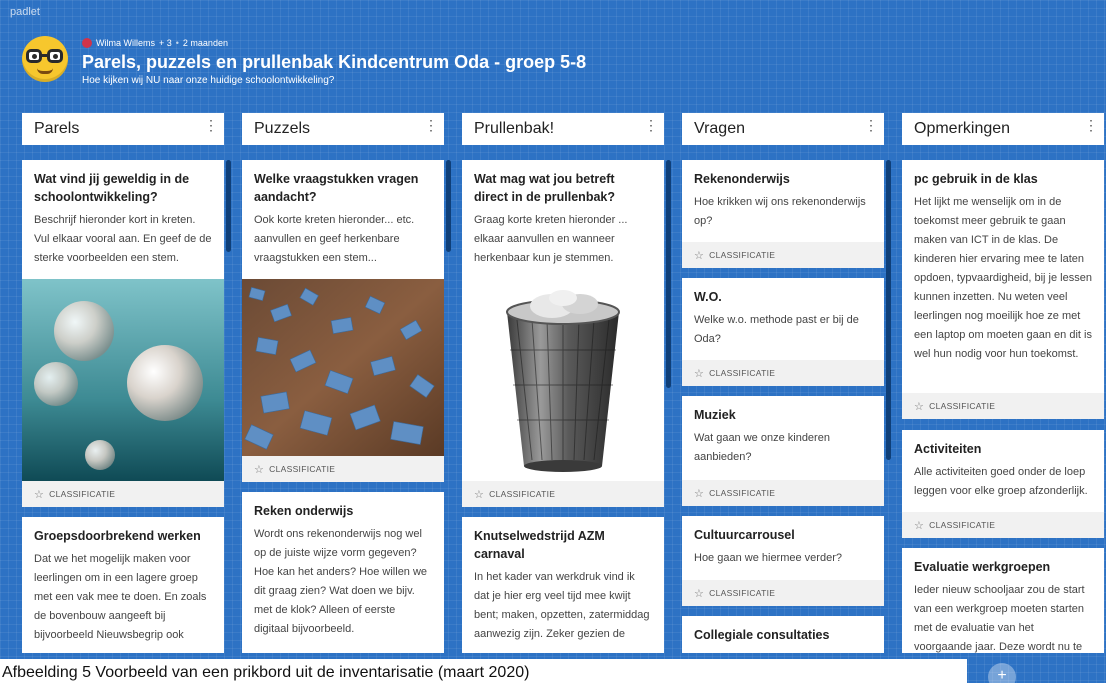 The width and height of the screenshot is (1106, 683). What do you see at coordinates (125, 43) in the screenshot?
I see `author-name: Wilma Willems` at bounding box center [125, 43].